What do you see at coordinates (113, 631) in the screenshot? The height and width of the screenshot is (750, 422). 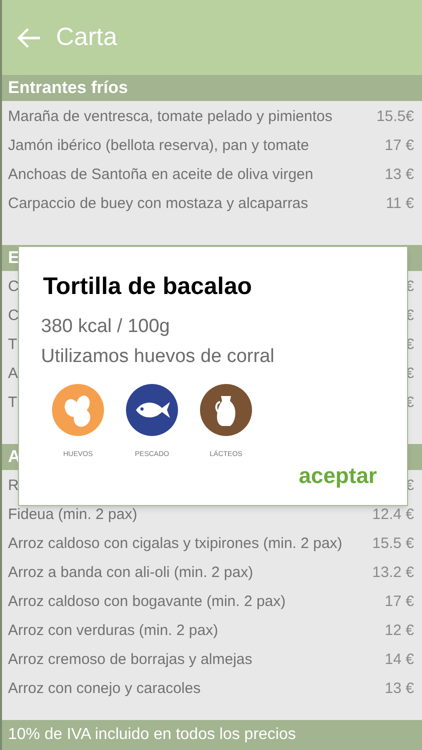 I see `dish-name: Arroz con verduras (min. 2 pax)` at bounding box center [113, 631].